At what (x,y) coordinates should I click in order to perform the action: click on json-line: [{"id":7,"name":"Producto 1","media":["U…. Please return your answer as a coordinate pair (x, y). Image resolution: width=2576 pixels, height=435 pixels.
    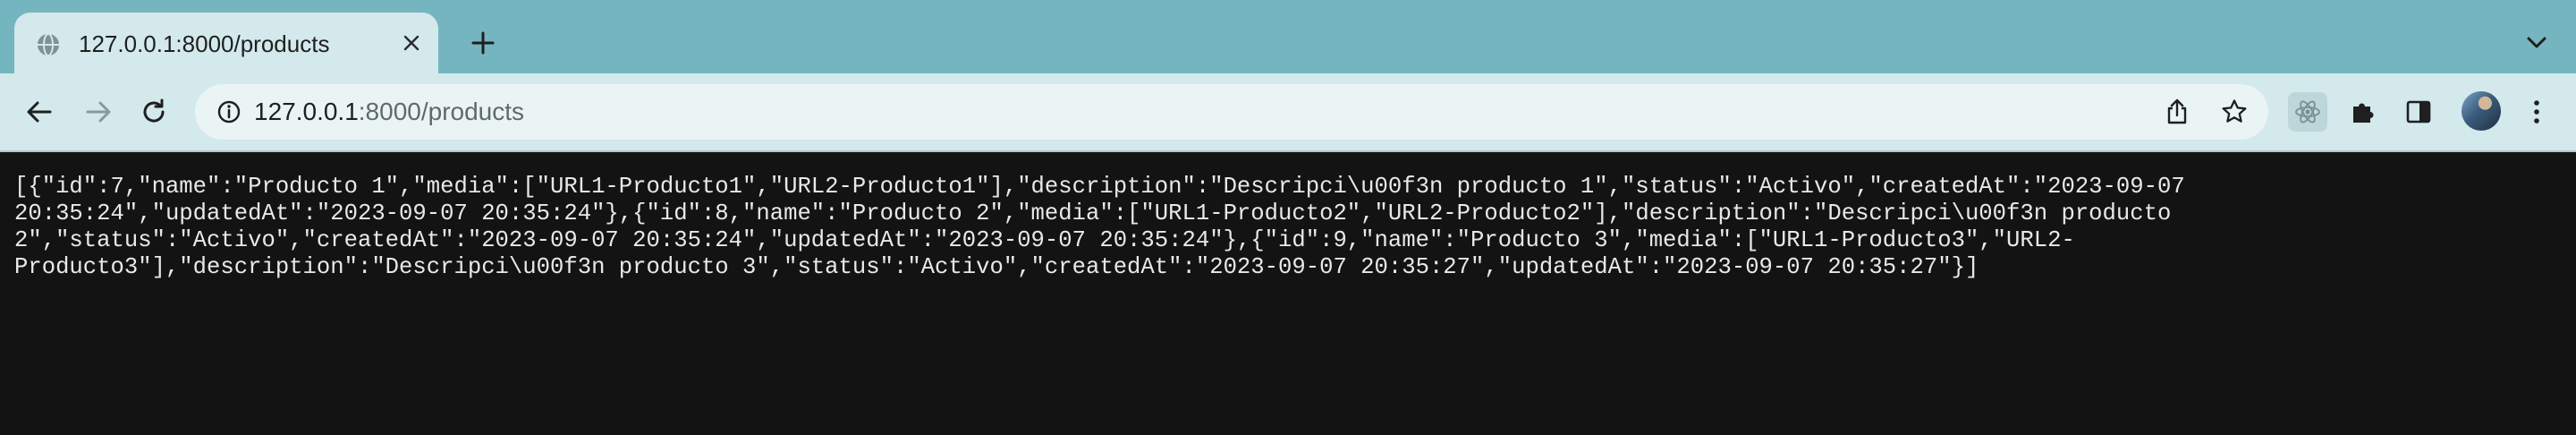
    Looking at the image, I should click on (1099, 187).